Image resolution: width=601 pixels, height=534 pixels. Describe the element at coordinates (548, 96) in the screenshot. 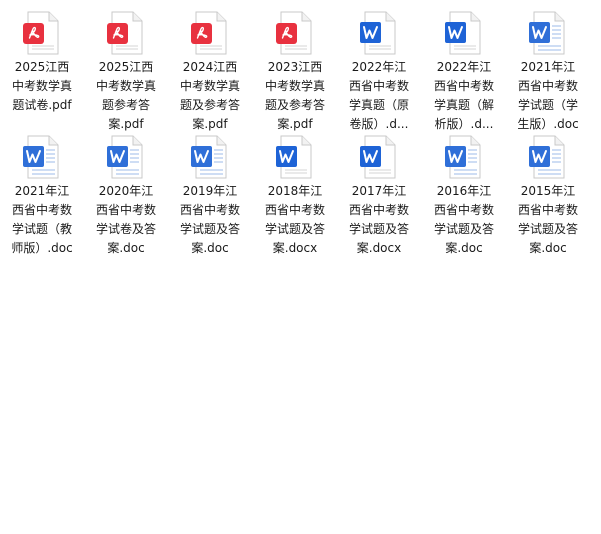

I see `file-name-label: 2021年江 西省中考数学试题（学生版）.doc` at that location.